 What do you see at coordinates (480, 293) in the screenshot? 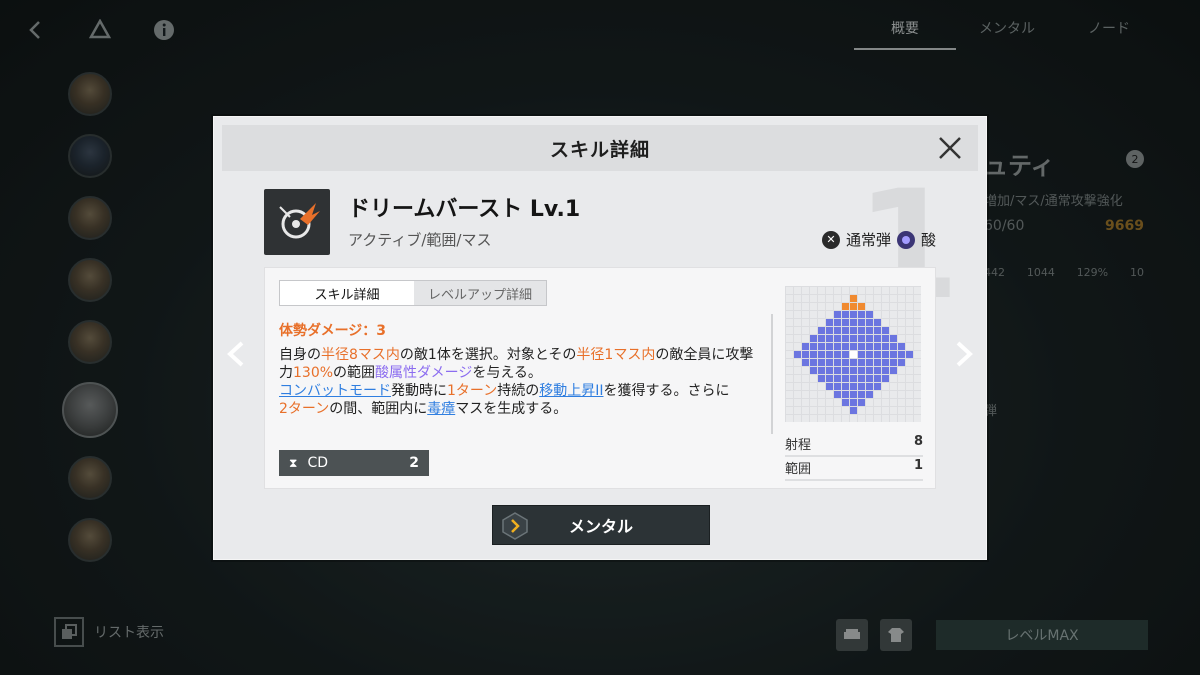
I see `tab-levelup-detail: レベルアップ詳細` at bounding box center [480, 293].